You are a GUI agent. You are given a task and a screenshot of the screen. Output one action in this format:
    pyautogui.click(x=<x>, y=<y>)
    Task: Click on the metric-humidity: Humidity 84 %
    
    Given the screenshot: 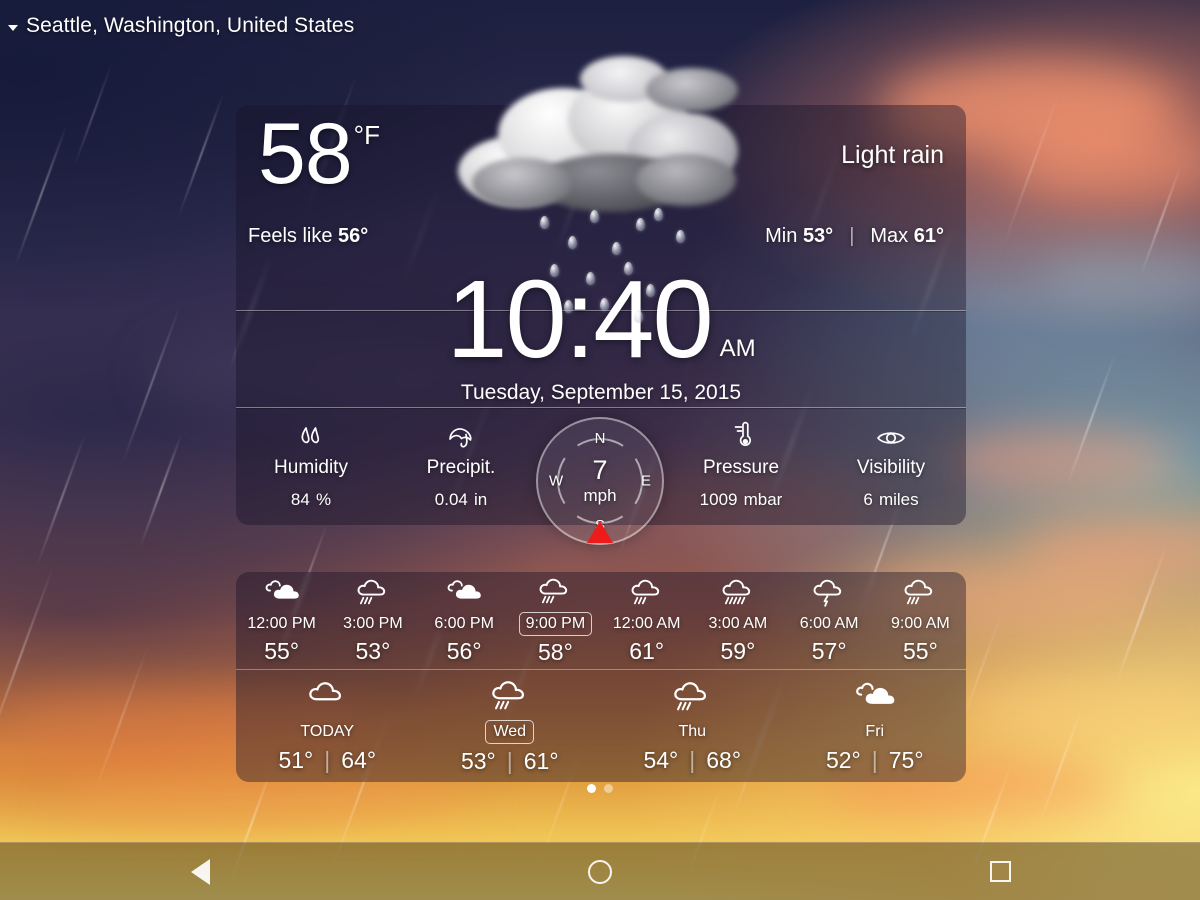 What is the action you would take?
    pyautogui.click(x=311, y=466)
    